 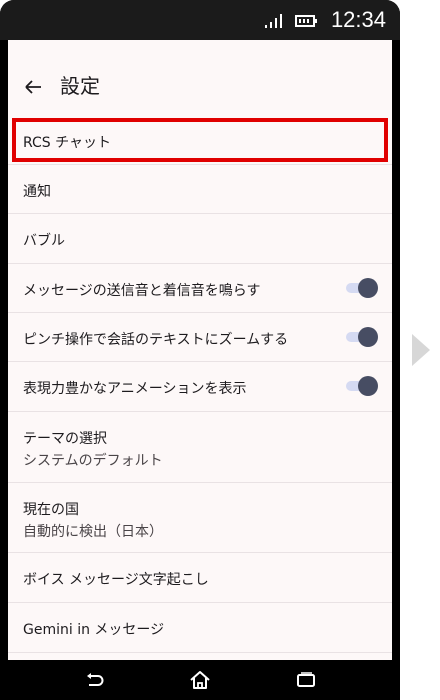 I want to click on nav-back-icon, so click(x=94, y=680).